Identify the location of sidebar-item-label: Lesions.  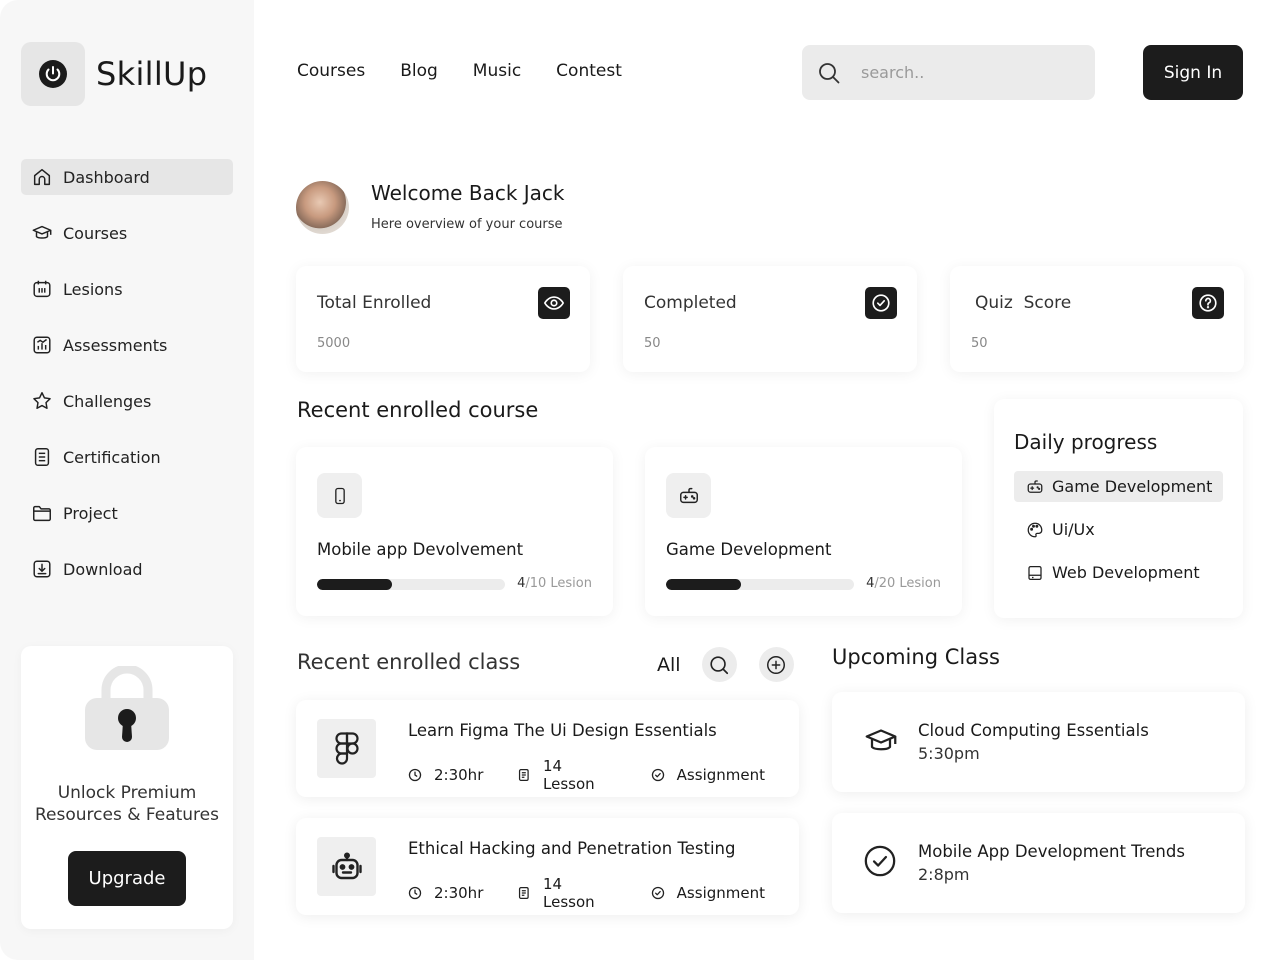
(93, 289).